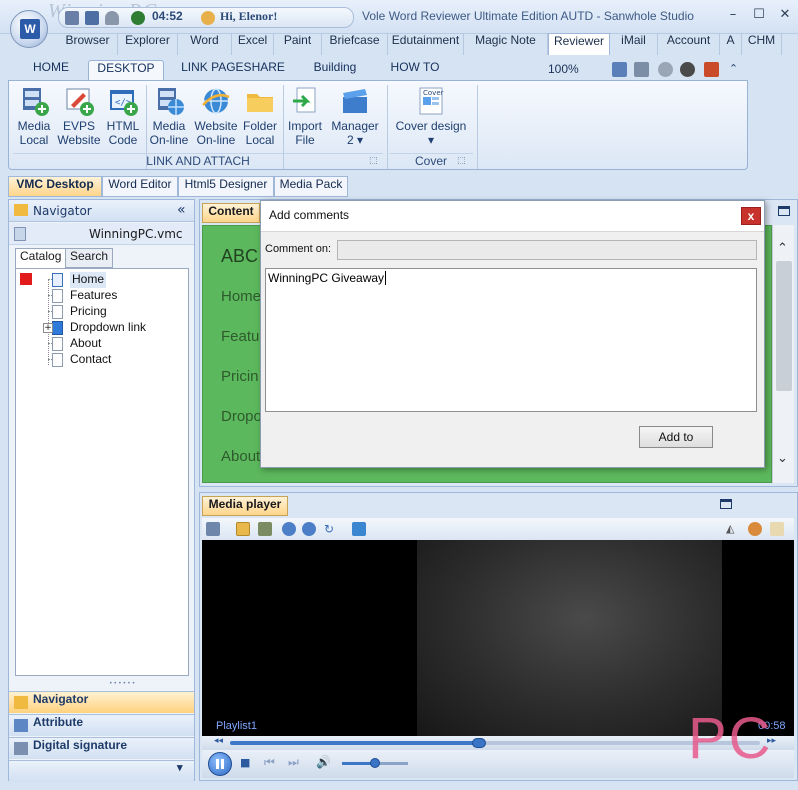  What do you see at coordinates (260, 116) in the screenshot?
I see `folder-local-button: Folder Local` at bounding box center [260, 116].